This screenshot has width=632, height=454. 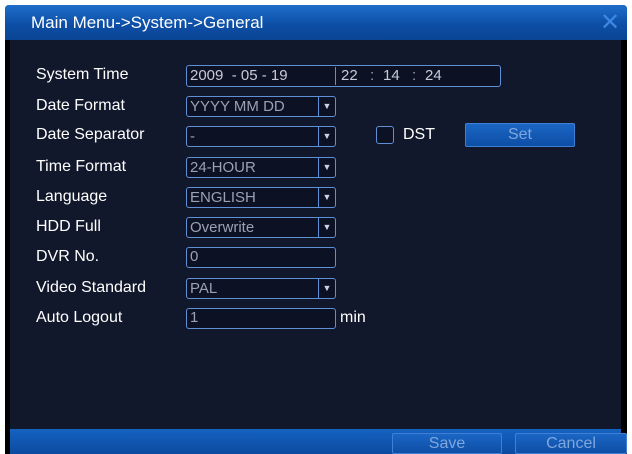 I want to click on video-standard-label: Video Standard, so click(x=91, y=287).